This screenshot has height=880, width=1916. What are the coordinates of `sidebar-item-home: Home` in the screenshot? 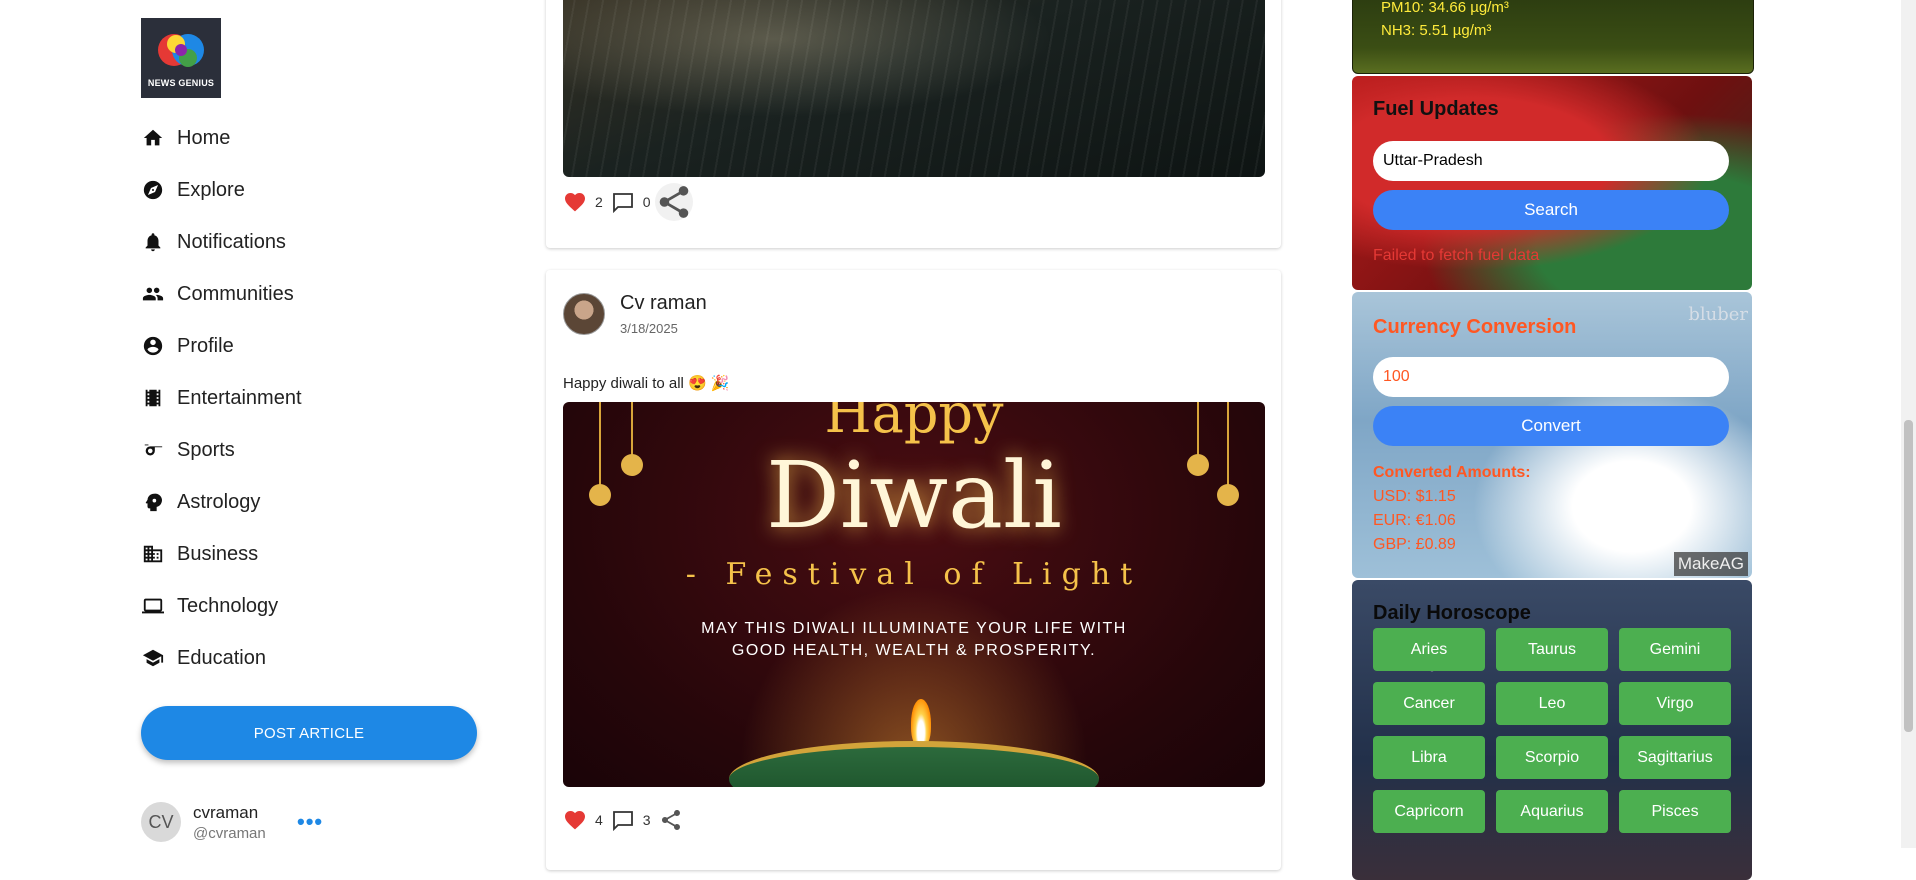 It's located at (221, 138).